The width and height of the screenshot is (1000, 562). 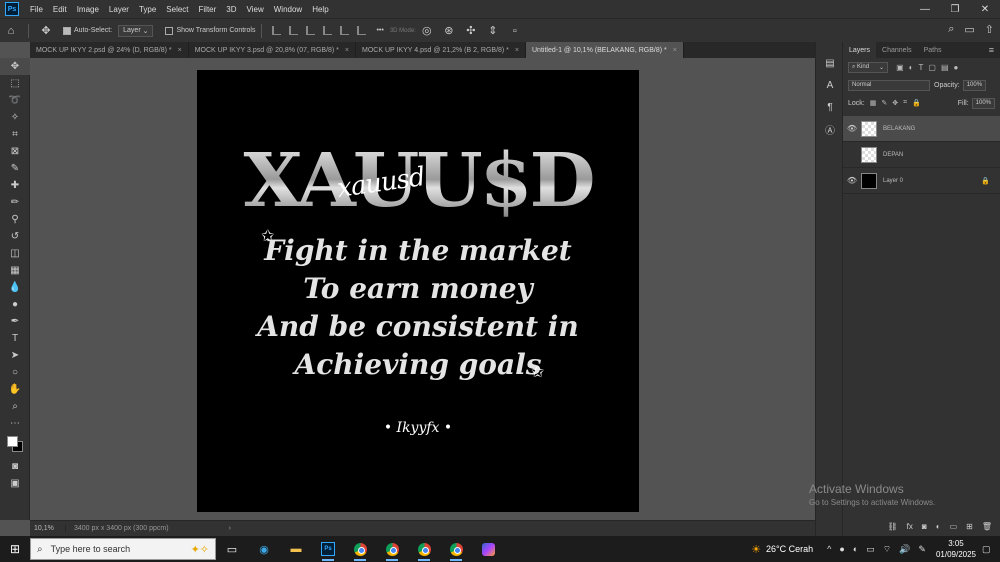 I want to click on pixel-filter-icon: ▣, so click(x=900, y=67).